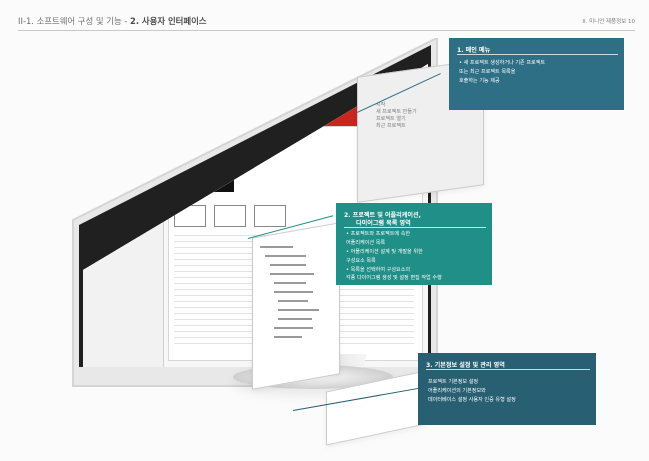 Image resolution: width=649 pixels, height=461 pixels. I want to click on main-menu-item-open-project: 프로젝트 열기, so click(396, 119).